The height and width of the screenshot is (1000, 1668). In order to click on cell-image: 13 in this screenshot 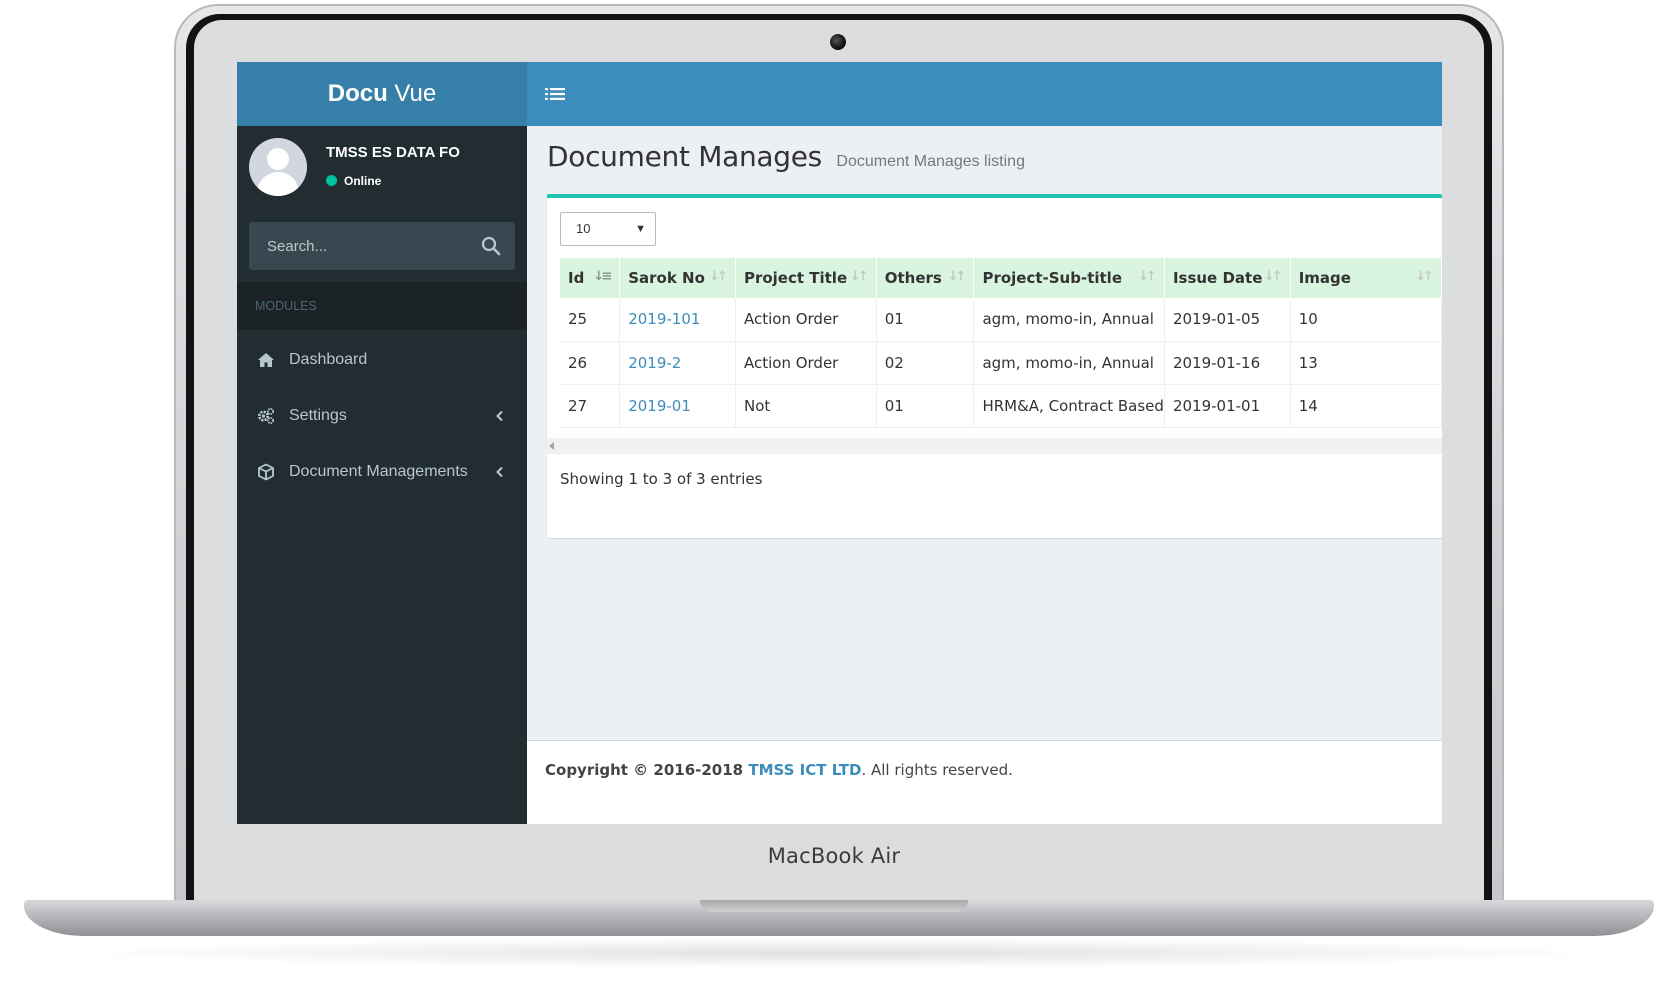, I will do `click(1366, 363)`.